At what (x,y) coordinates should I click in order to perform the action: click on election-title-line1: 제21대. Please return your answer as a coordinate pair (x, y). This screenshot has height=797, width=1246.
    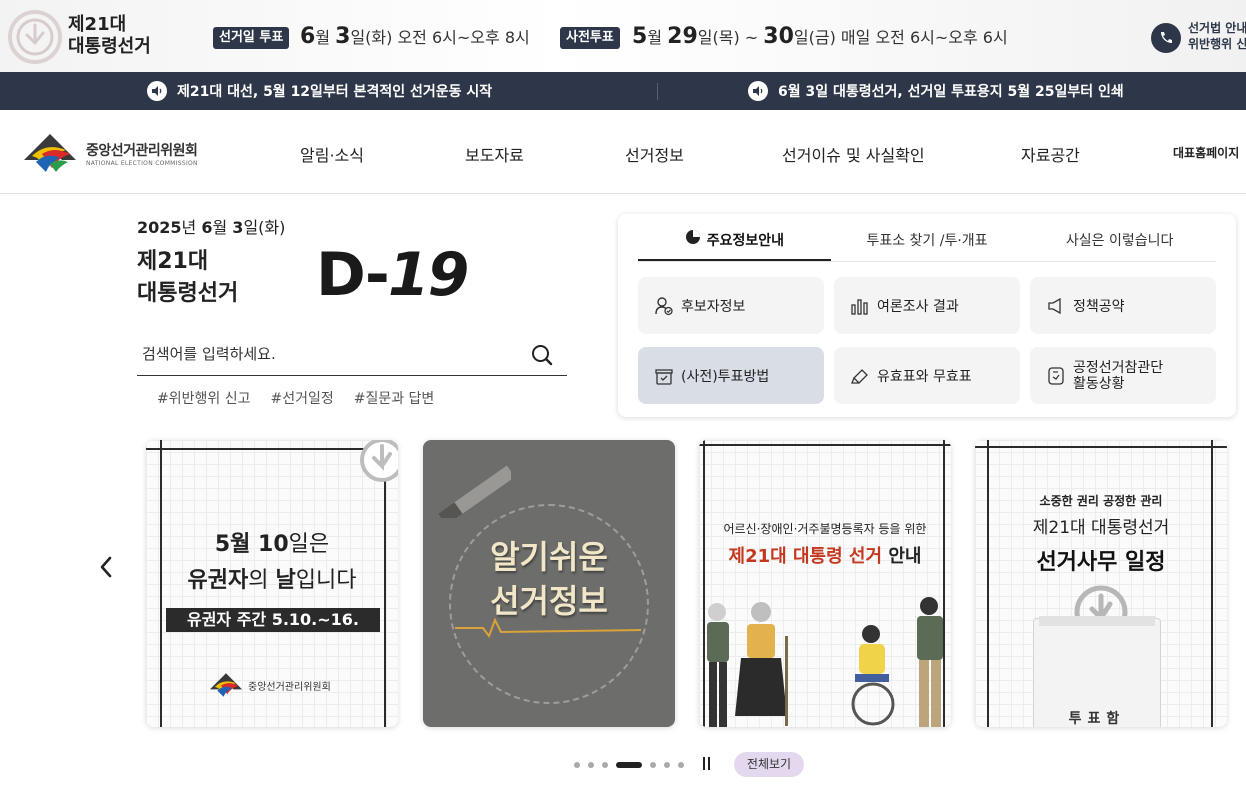
    Looking at the image, I should click on (97, 24).